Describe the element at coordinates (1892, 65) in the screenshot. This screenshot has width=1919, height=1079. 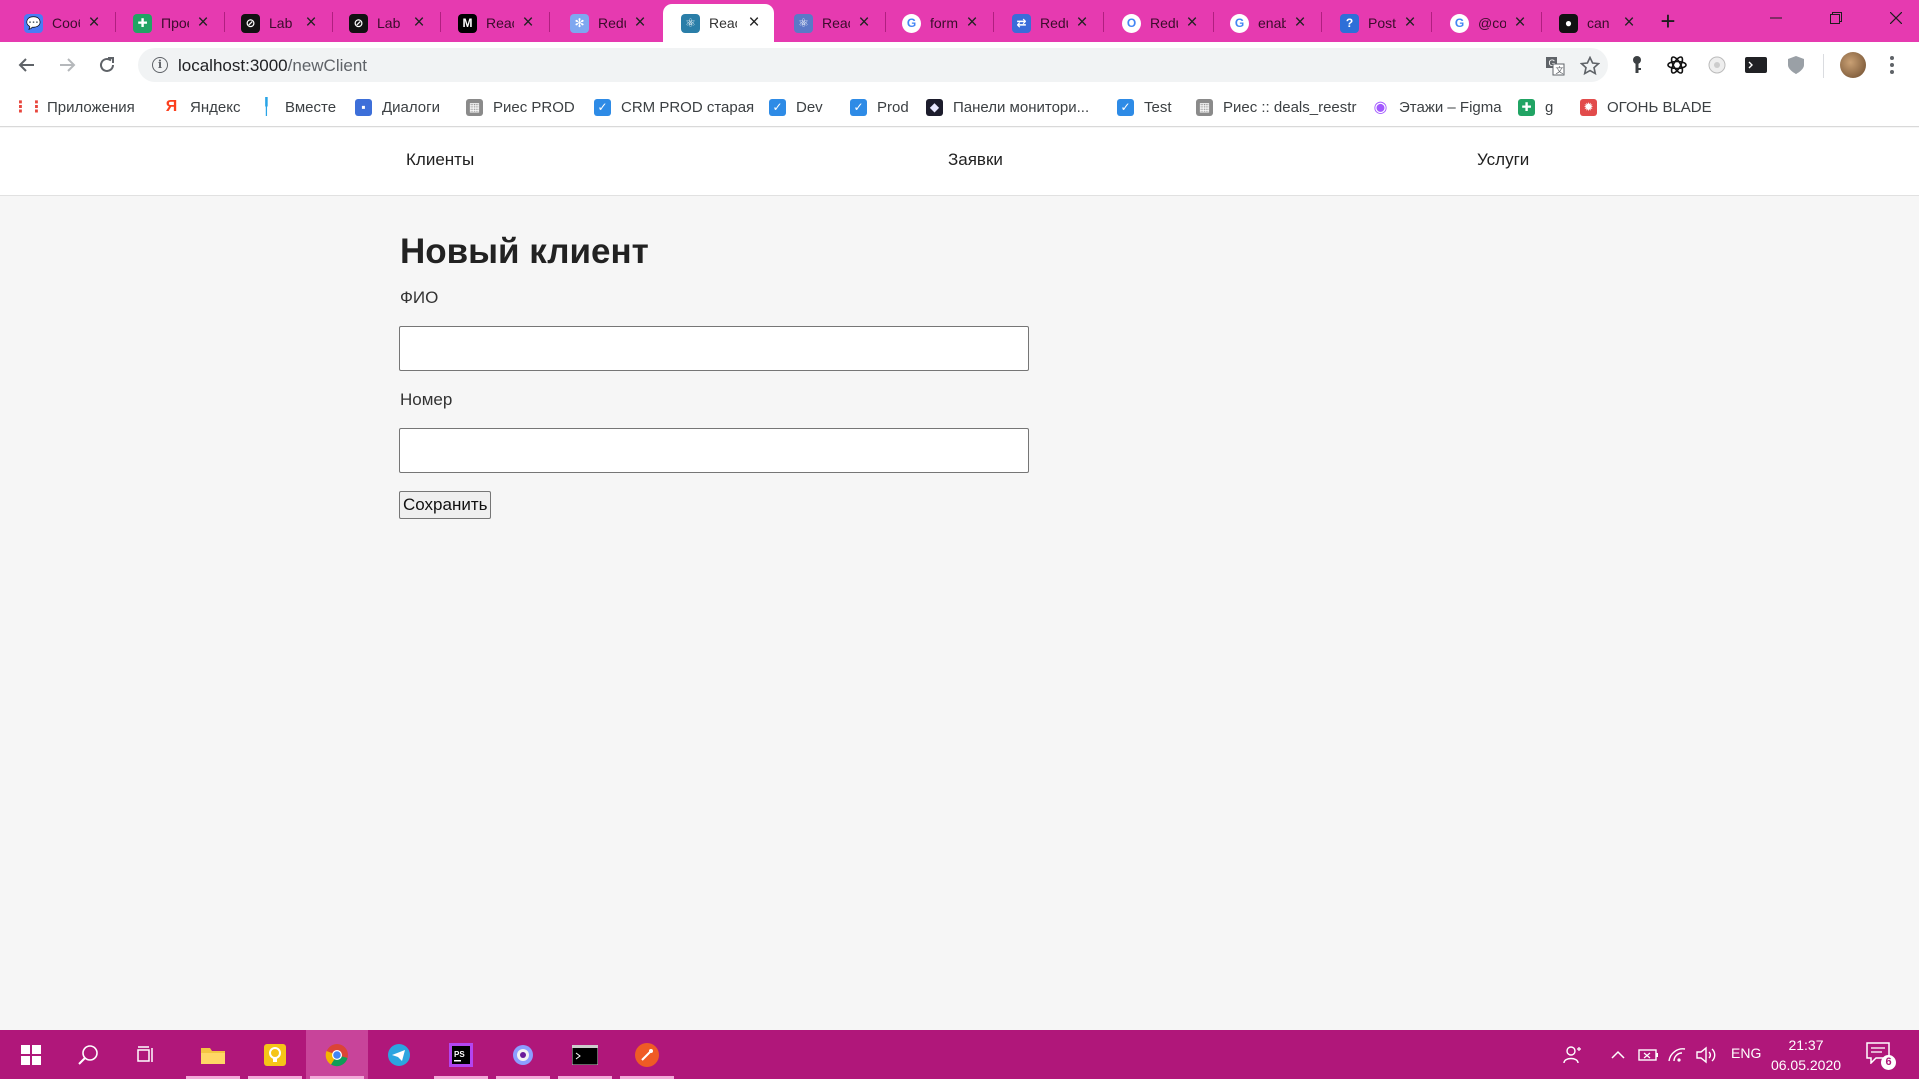
I see `browser-menu-button` at that location.